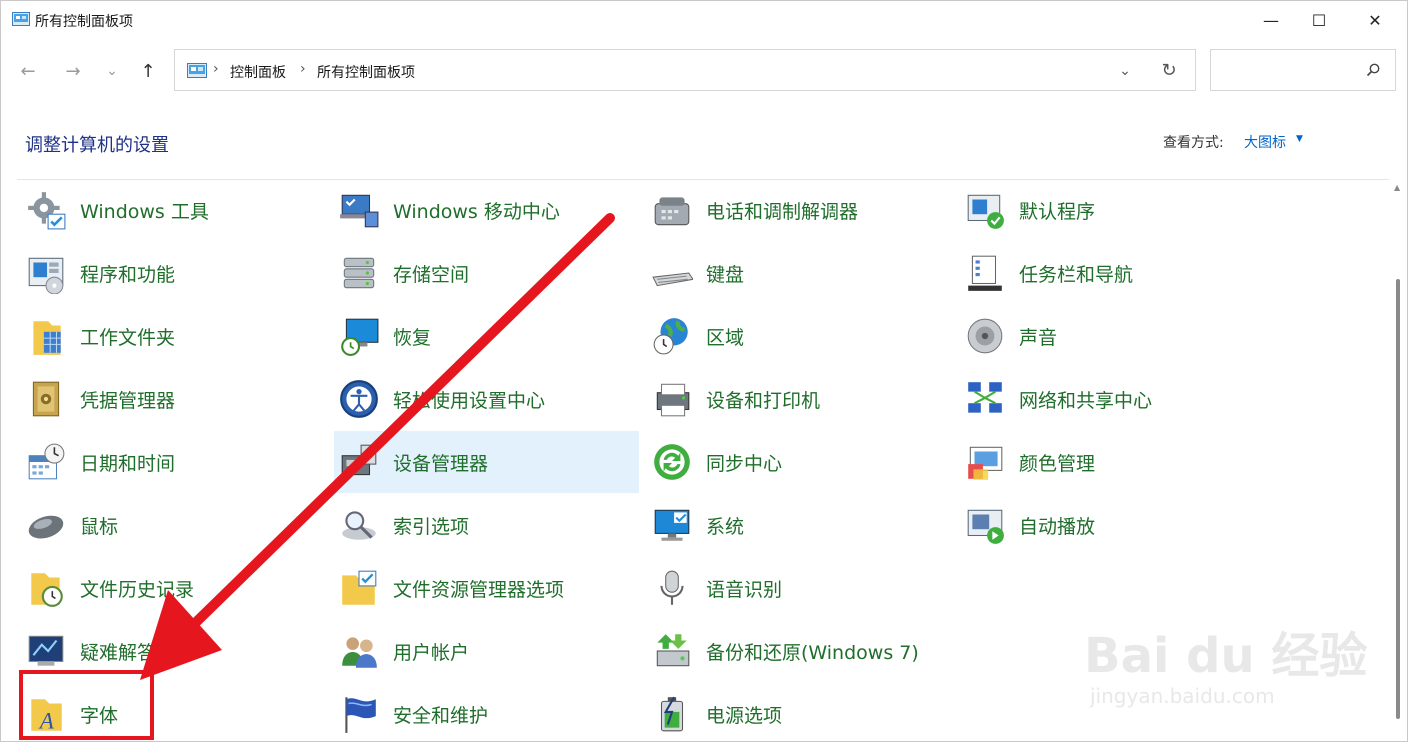 Image resolution: width=1408 pixels, height=742 pixels. I want to click on taskbar-icon, so click(985, 273).